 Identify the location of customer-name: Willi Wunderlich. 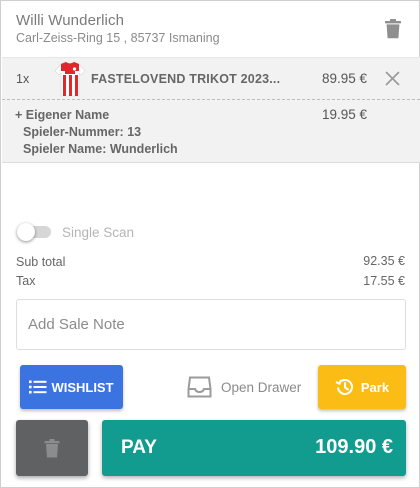
(70, 20).